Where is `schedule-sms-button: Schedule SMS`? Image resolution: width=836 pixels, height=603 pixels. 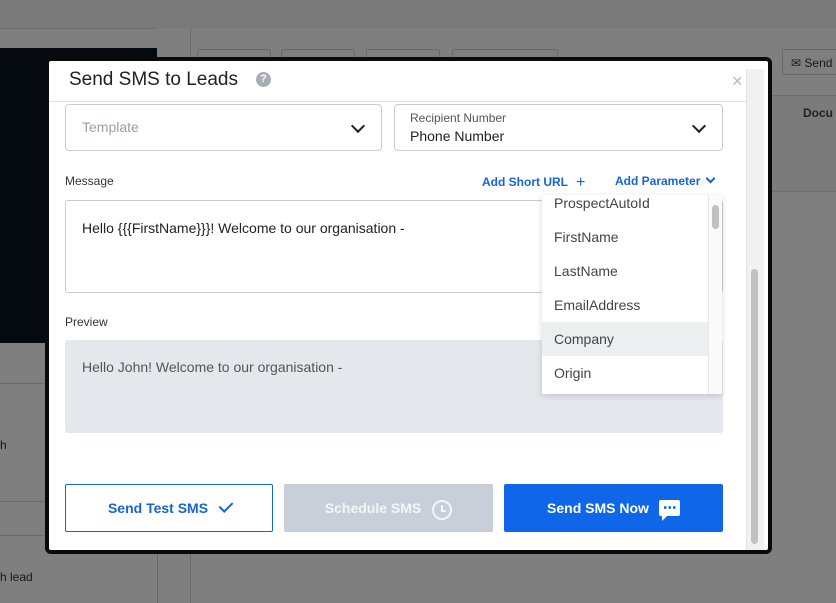 schedule-sms-button: Schedule SMS is located at coordinates (388, 508).